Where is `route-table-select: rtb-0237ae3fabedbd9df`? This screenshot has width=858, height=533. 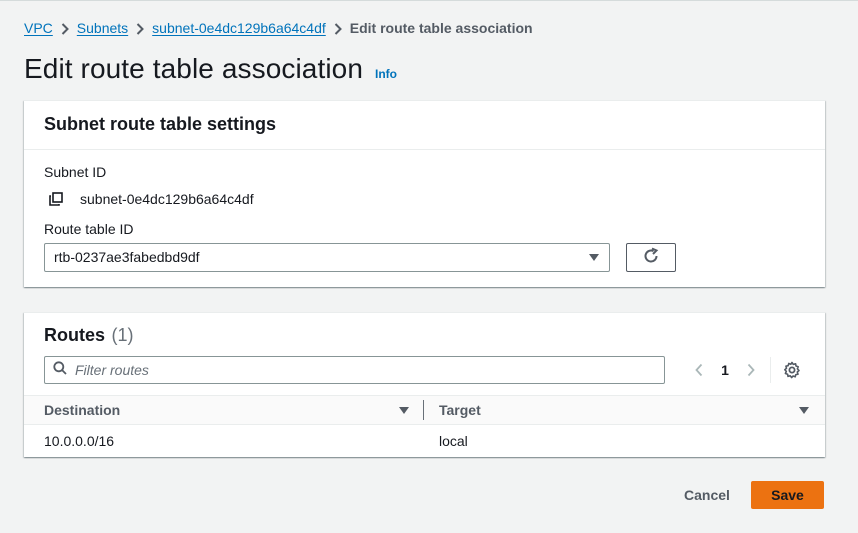
route-table-select: rtb-0237ae3fabedbd9df is located at coordinates (327, 257).